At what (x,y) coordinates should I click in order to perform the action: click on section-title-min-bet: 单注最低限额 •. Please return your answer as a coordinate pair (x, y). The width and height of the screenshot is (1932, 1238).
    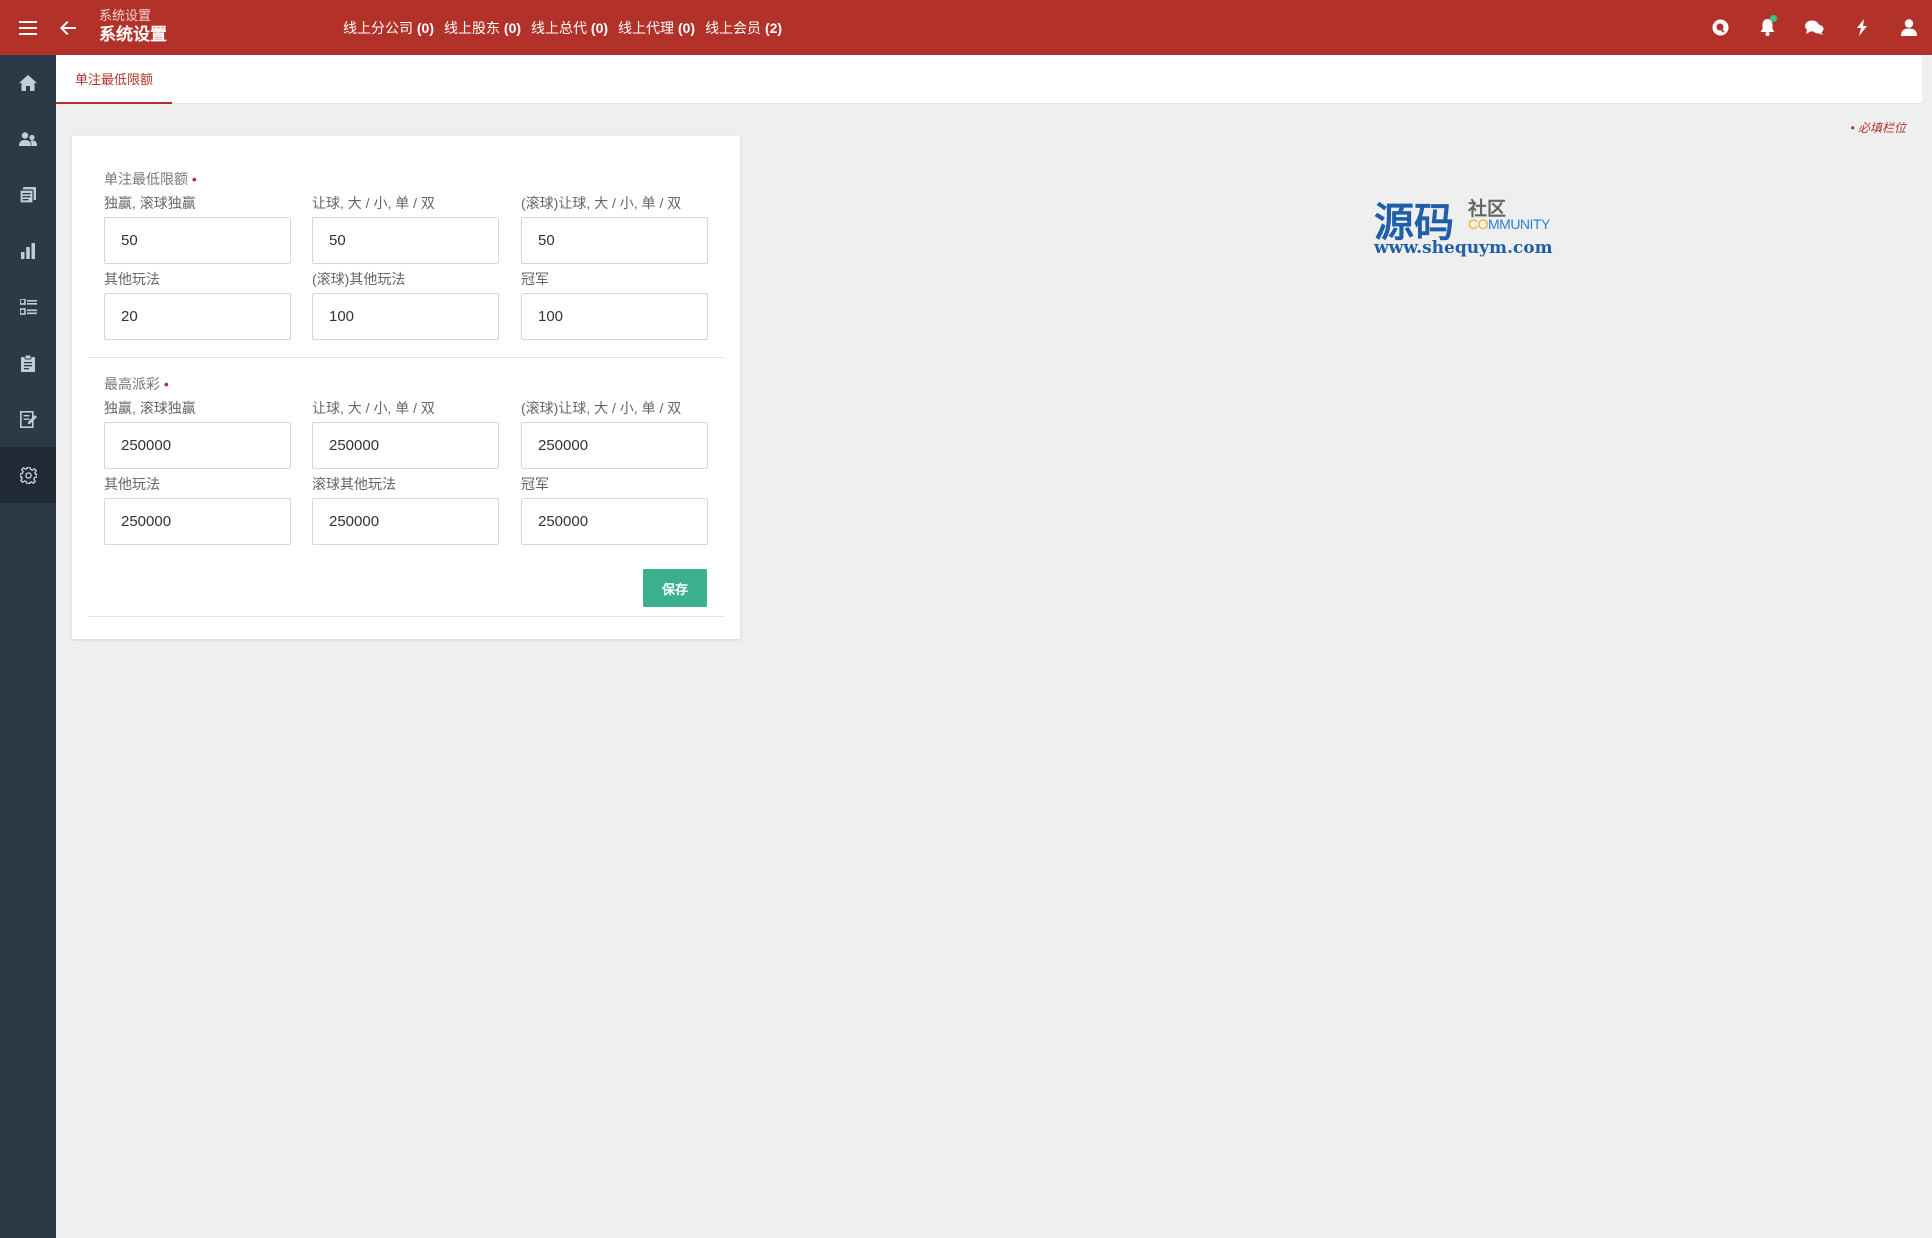
    Looking at the image, I should click on (150, 179).